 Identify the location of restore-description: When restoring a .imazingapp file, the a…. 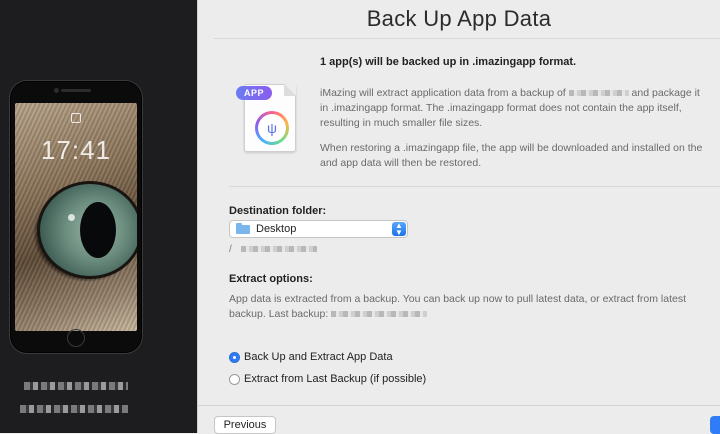
(519, 156).